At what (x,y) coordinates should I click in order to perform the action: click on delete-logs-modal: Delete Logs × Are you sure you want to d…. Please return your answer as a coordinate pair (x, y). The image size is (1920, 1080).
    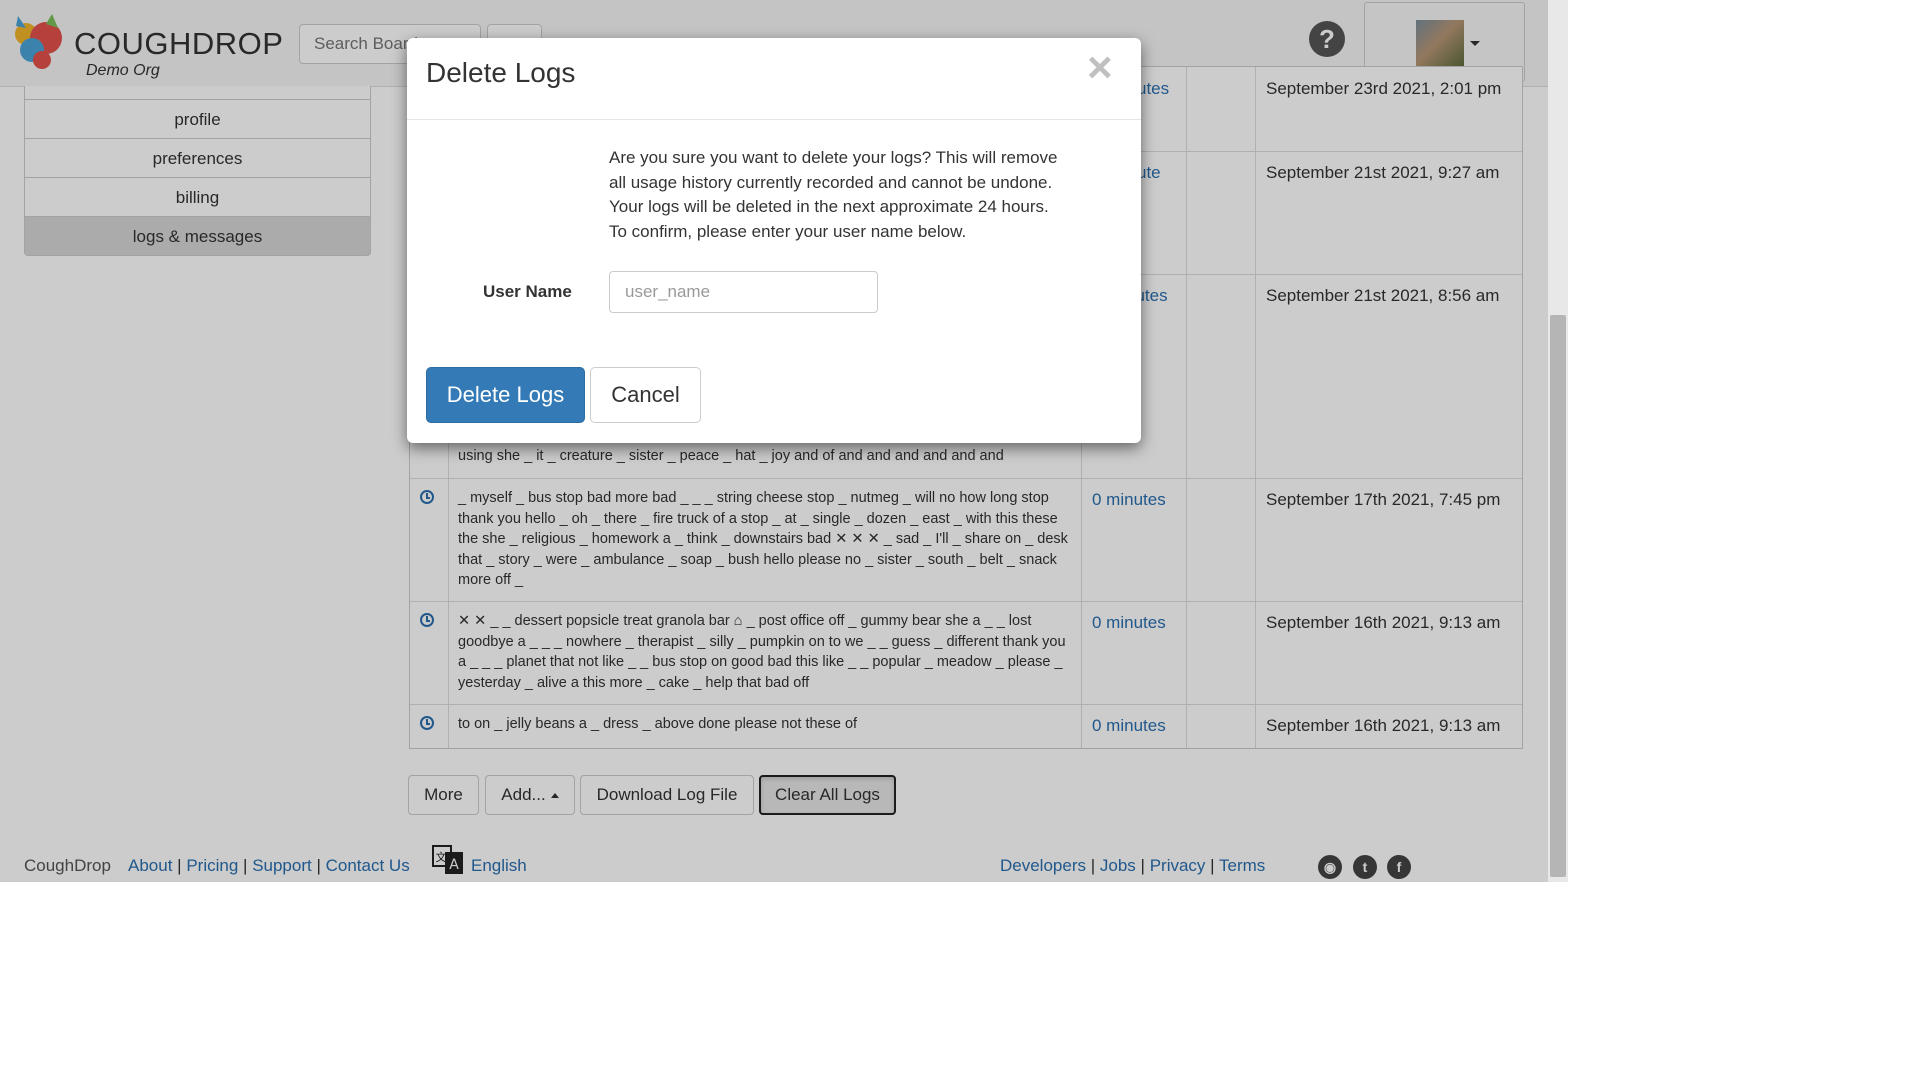
    Looking at the image, I should click on (774, 240).